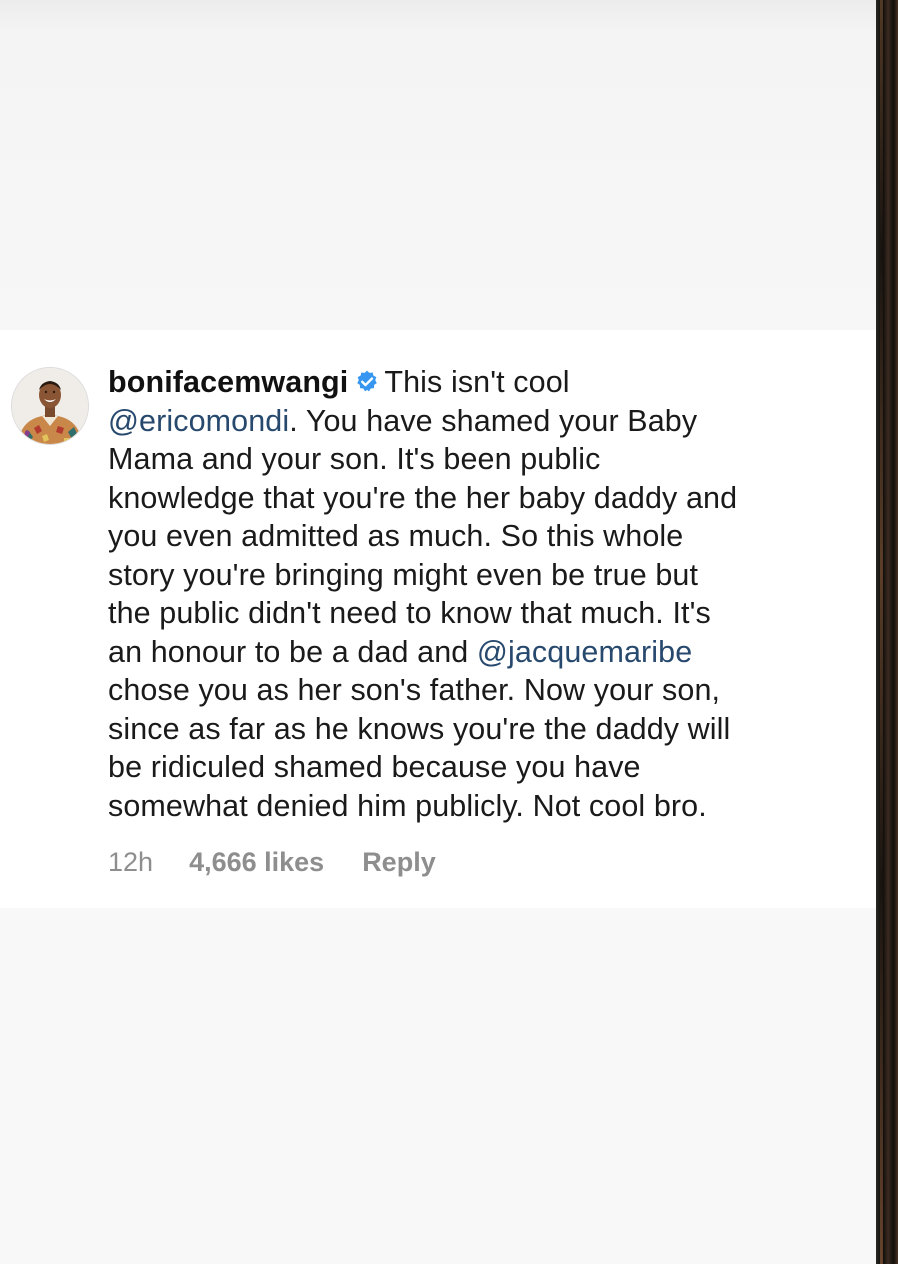 The height and width of the screenshot is (1264, 898). Describe the element at coordinates (493, 420) in the screenshot. I see `comment-text-2: . You have shamed your Baby` at that location.